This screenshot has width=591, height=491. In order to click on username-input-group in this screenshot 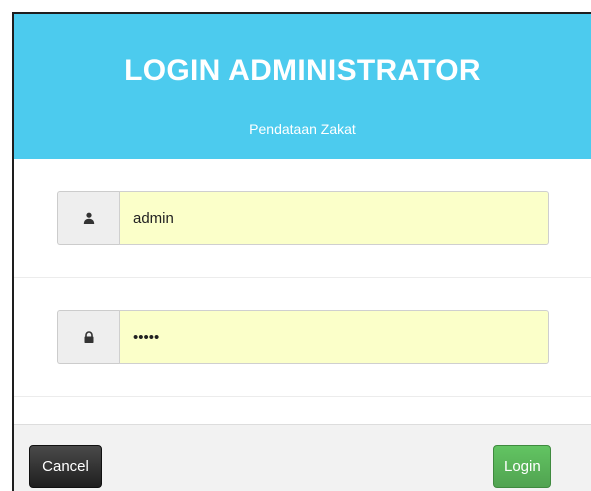, I will do `click(303, 218)`.